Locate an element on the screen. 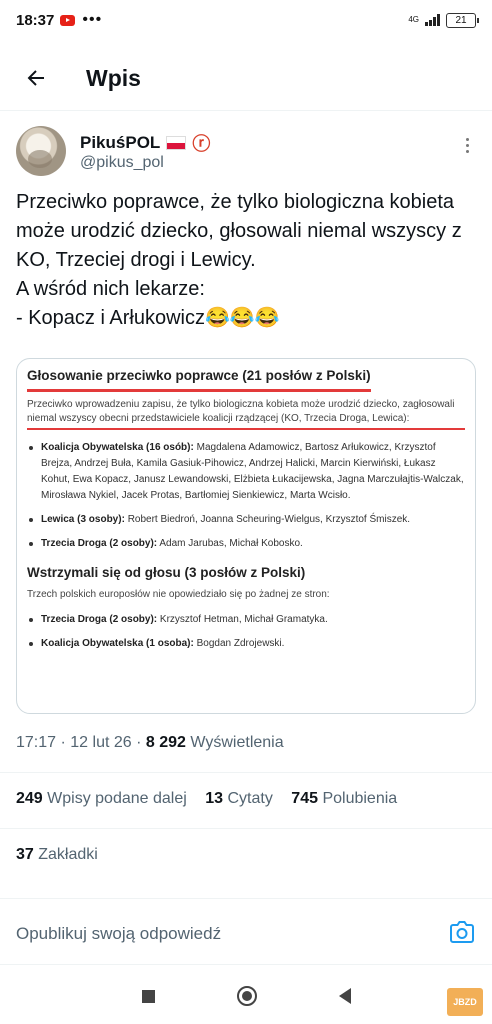  recents-icon is located at coordinates (148, 996).